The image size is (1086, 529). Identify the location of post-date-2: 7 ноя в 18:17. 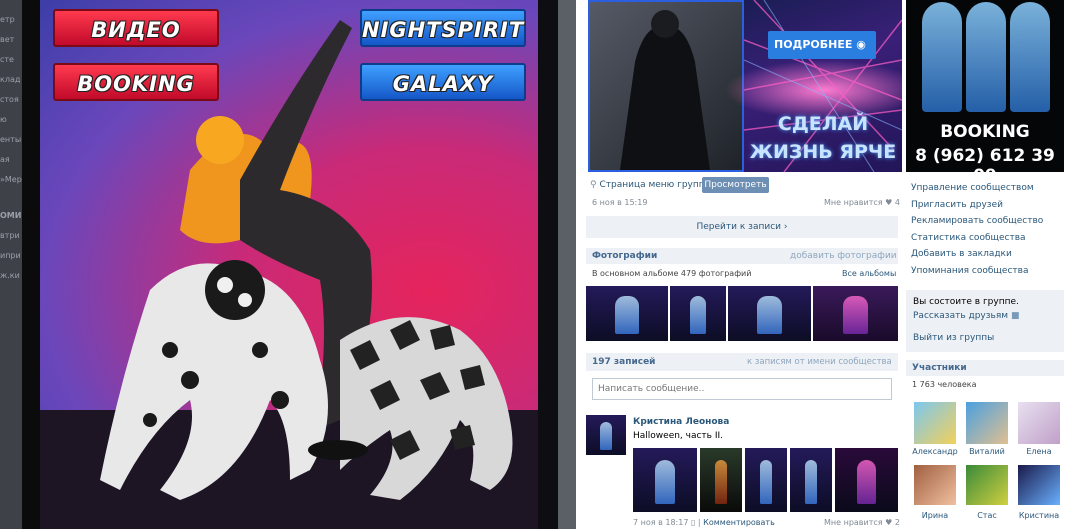
(660, 522).